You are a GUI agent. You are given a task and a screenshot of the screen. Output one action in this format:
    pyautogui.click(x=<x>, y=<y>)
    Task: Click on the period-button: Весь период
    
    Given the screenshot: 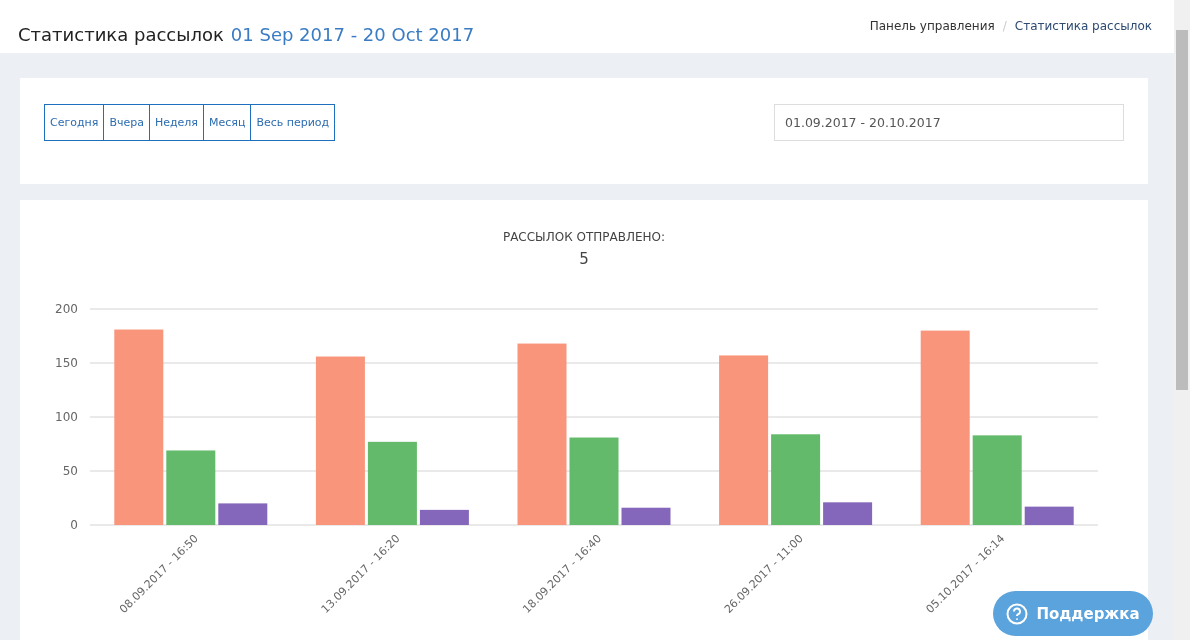 What is the action you would take?
    pyautogui.click(x=293, y=122)
    